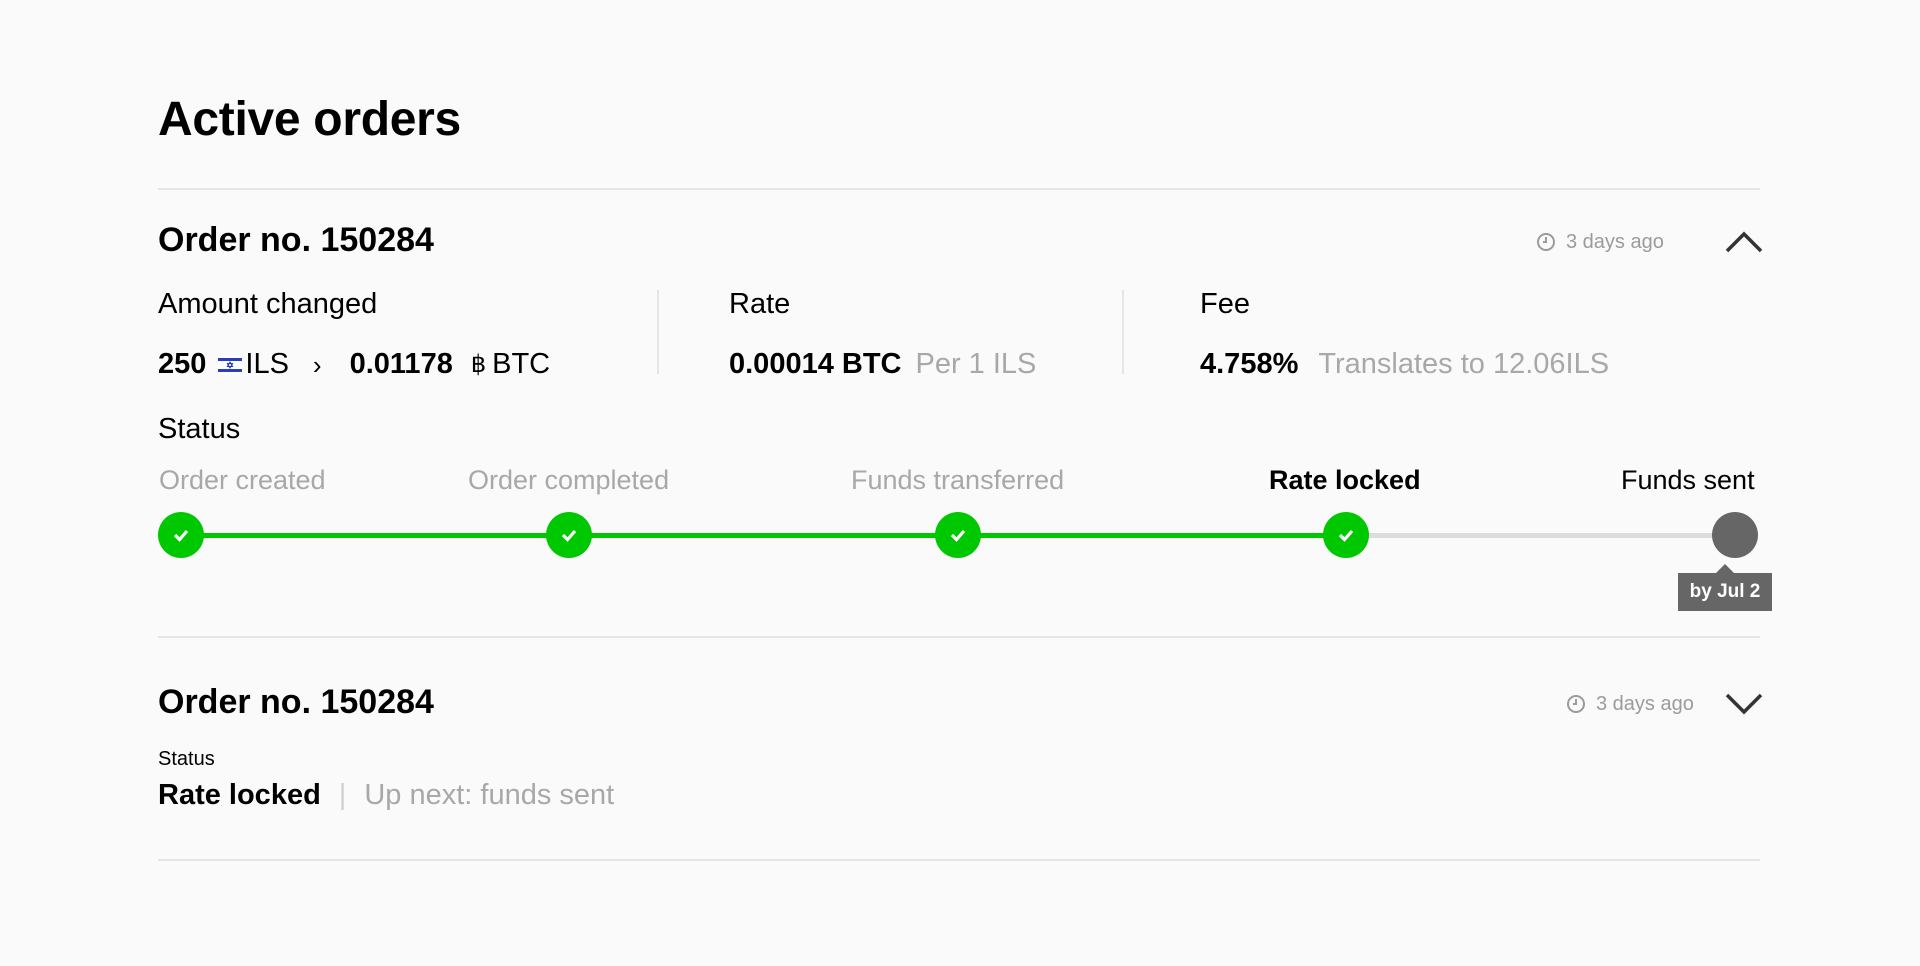 The image size is (1920, 966). What do you see at coordinates (569, 480) in the screenshot?
I see `step-label-order-completed: Order completed` at bounding box center [569, 480].